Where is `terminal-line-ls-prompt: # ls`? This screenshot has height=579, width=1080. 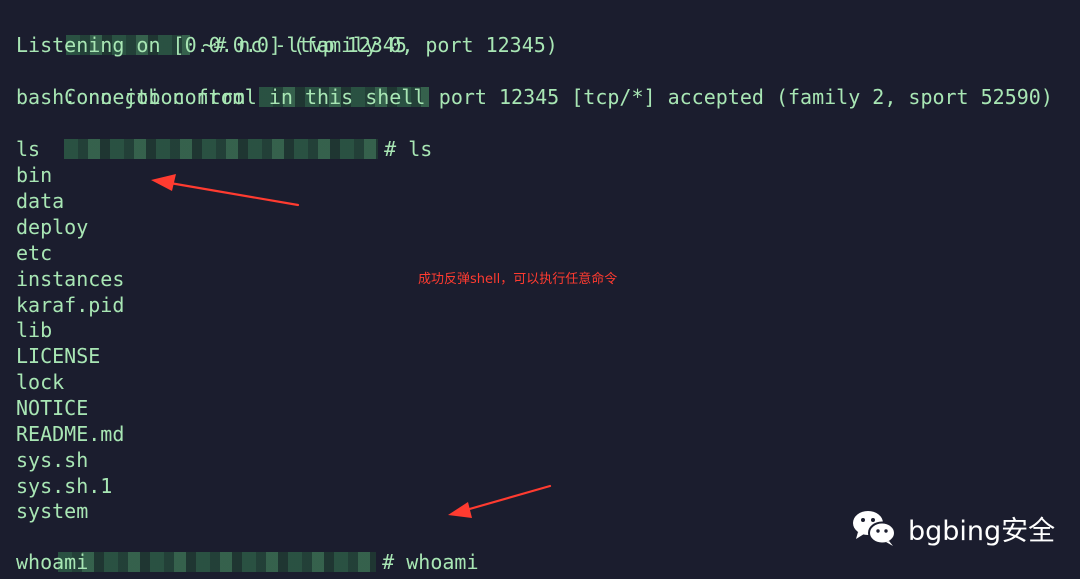
terminal-line-ls-prompt: # ls is located at coordinates (224, 135).